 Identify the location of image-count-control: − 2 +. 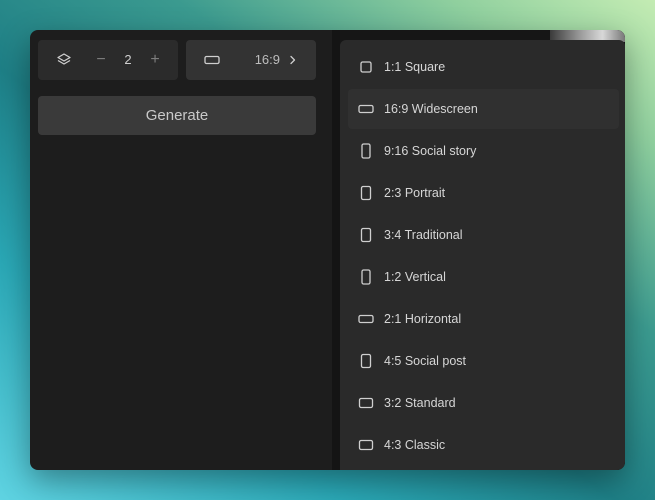
(108, 60).